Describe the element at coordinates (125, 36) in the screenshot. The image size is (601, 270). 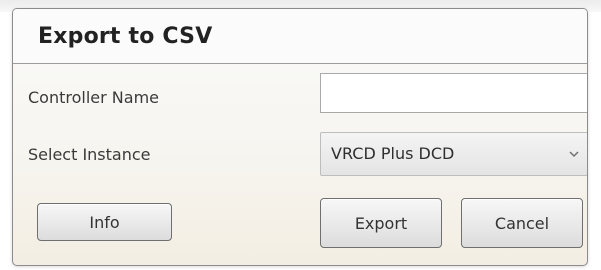
I see `dialog-title: Export to CSV` at that location.